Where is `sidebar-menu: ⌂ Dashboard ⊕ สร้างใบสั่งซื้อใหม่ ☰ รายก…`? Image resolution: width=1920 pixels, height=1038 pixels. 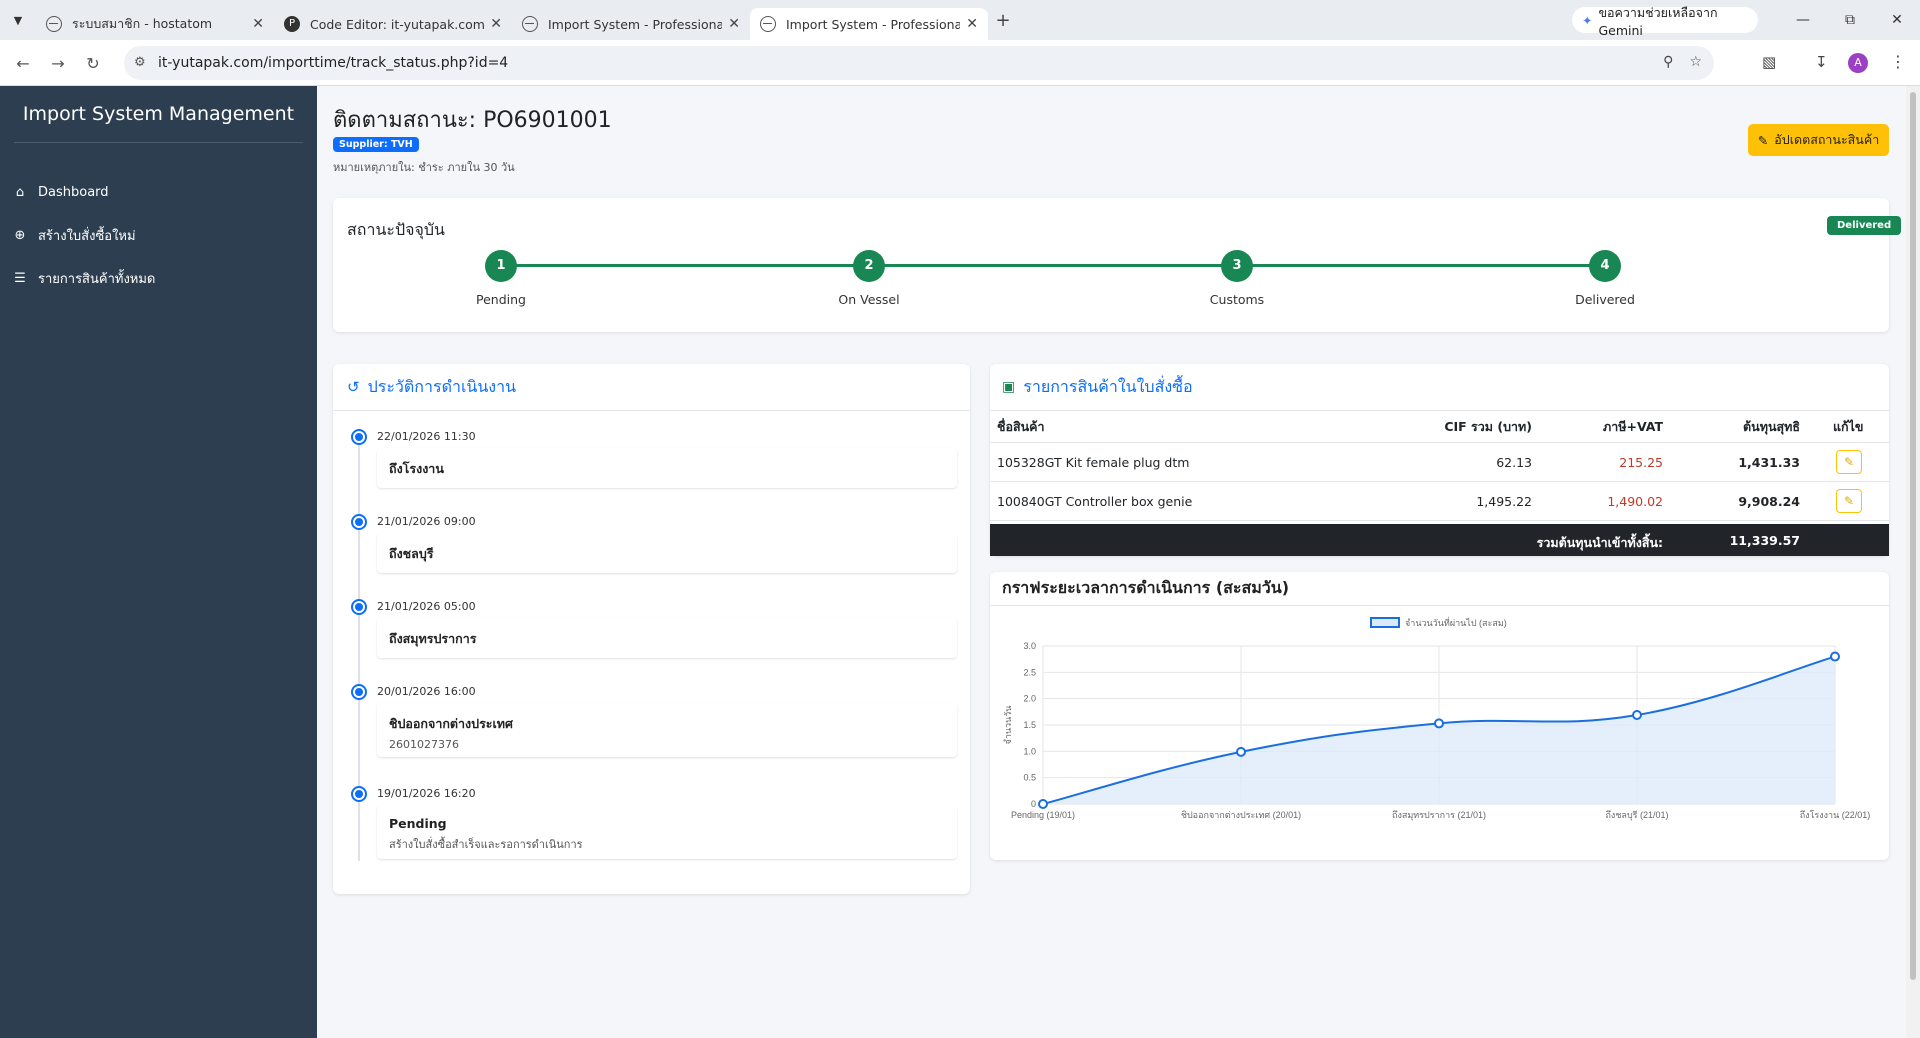
sidebar-menu: ⌂ Dashboard ⊕ สร้างใบสั่งซื้อใหม่ ☰ รายก… is located at coordinates (158, 235).